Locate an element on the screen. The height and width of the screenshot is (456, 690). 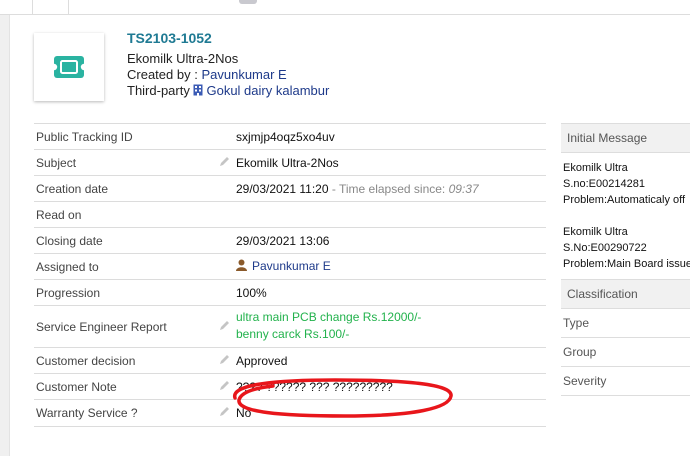
field-row-read-on: Read on is located at coordinates (290, 214).